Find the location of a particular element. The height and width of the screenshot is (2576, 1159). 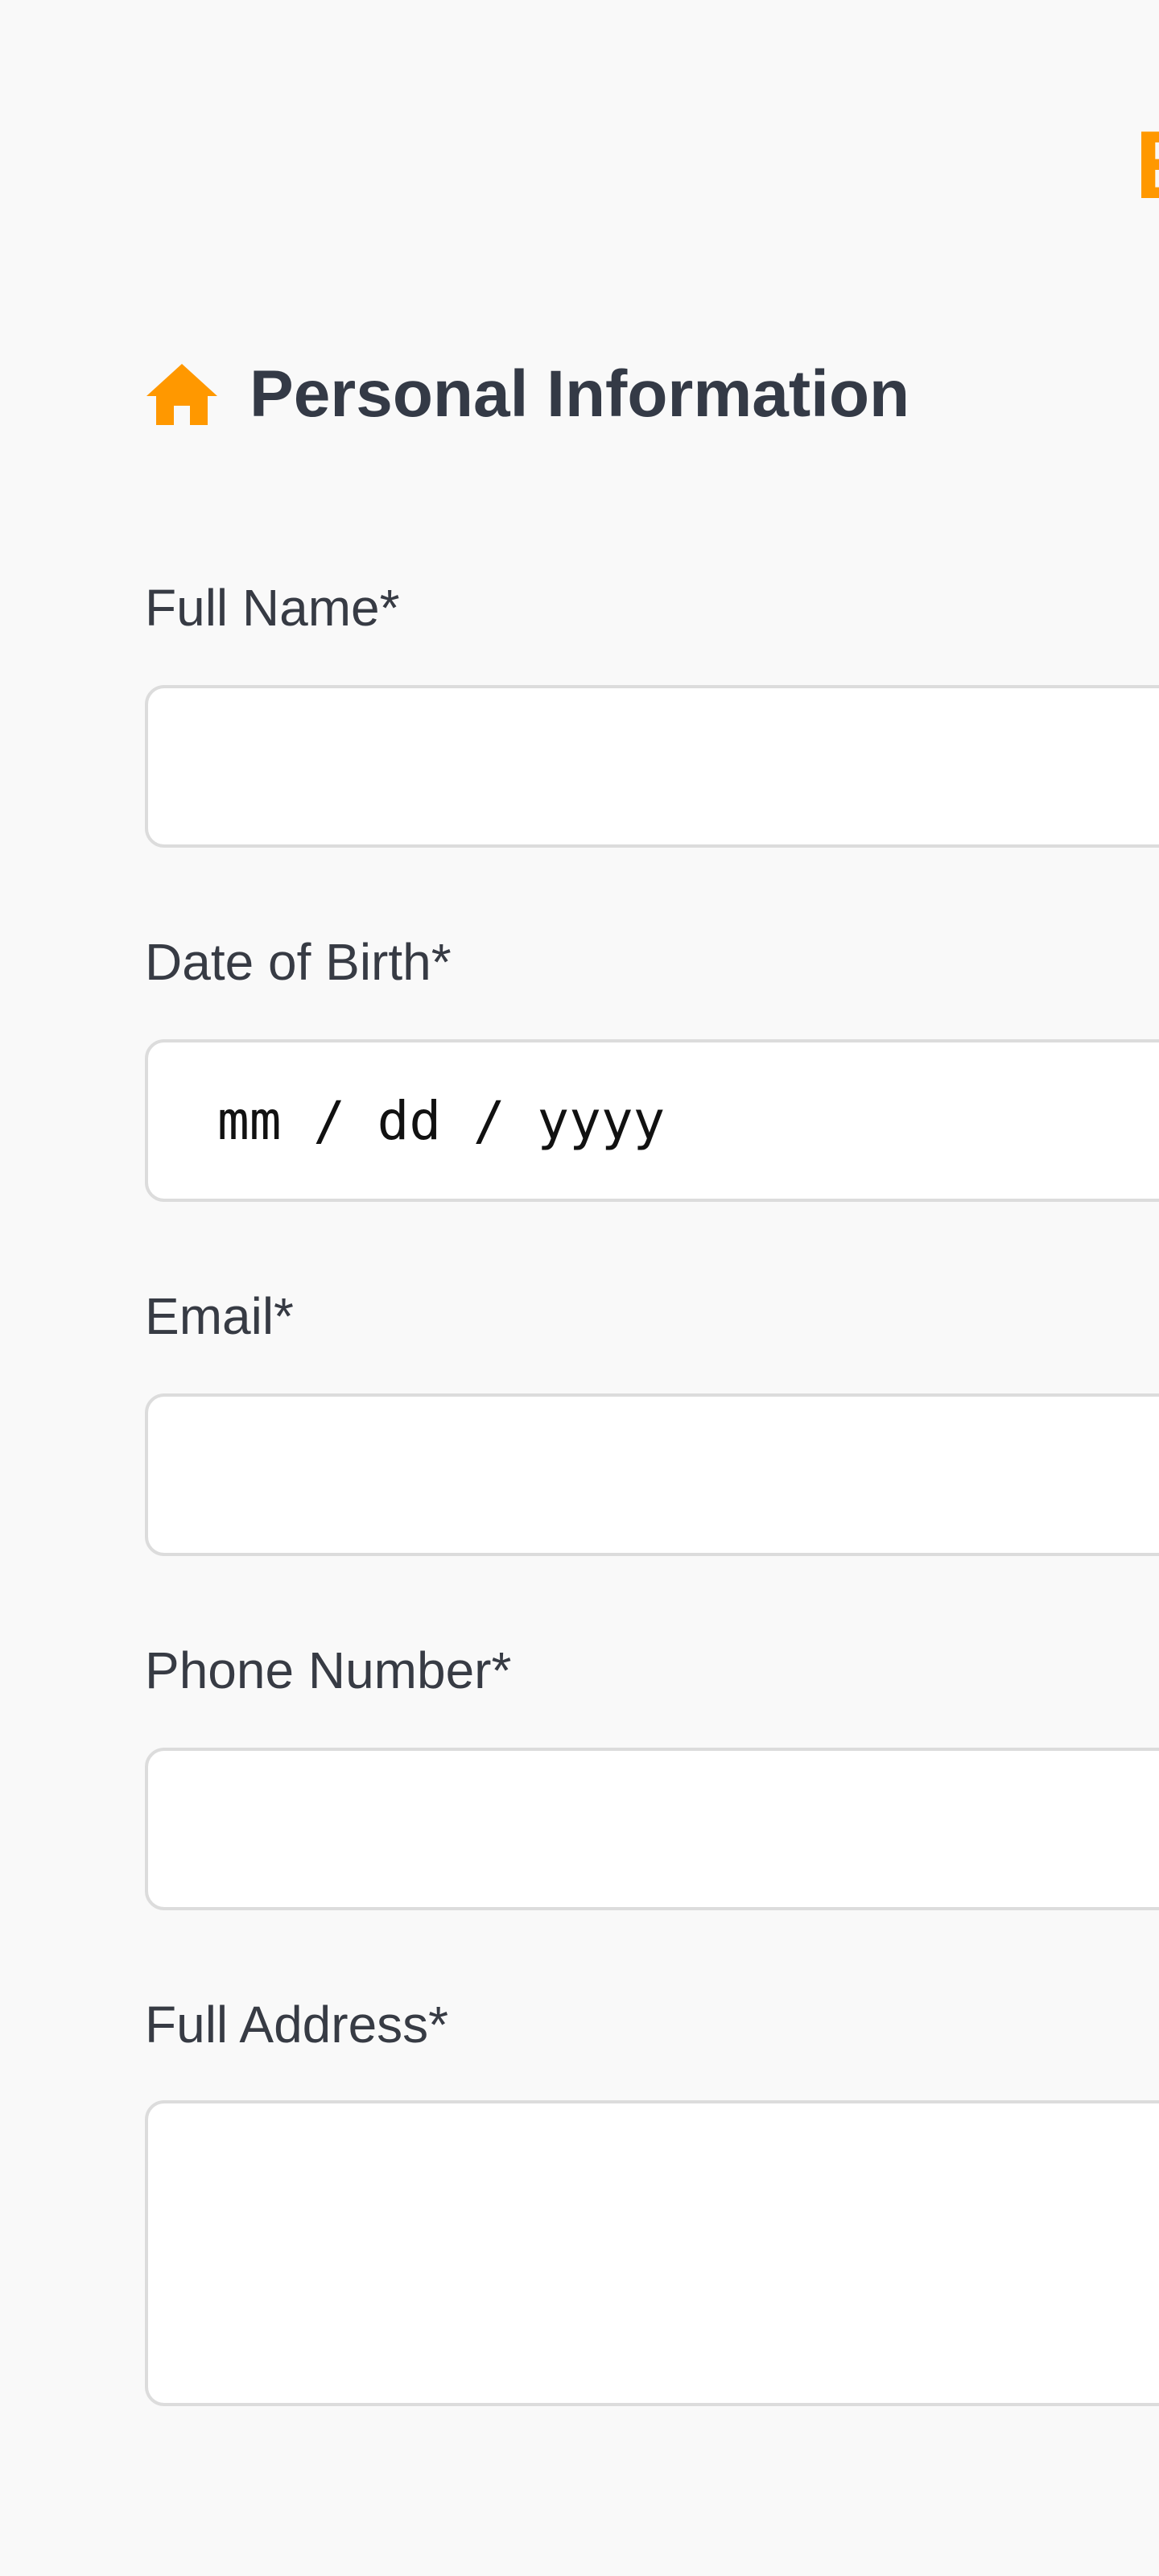

full-name-input is located at coordinates (652, 766).